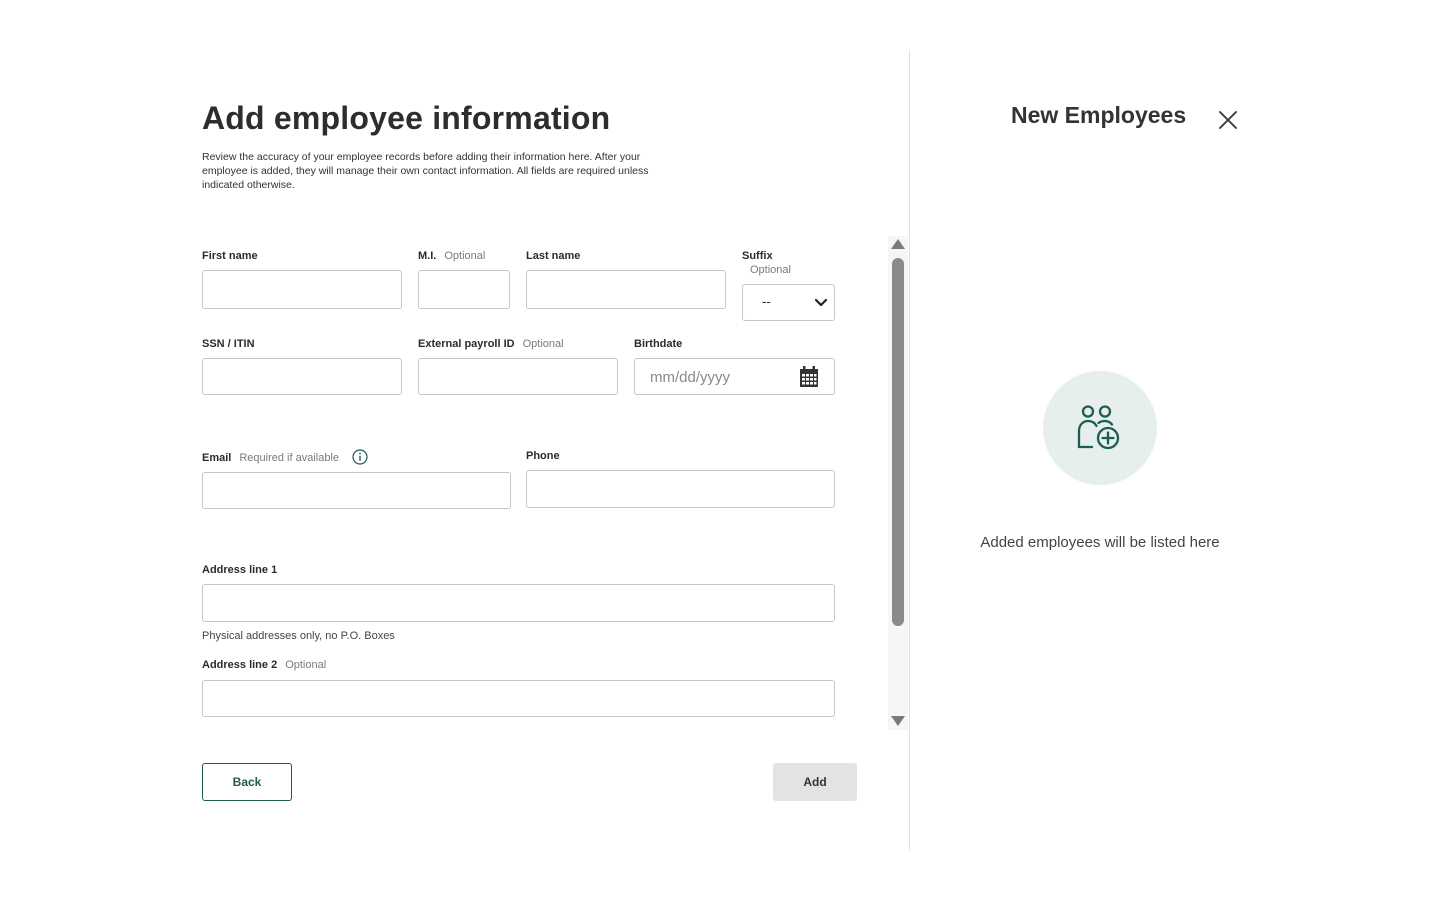  Describe the element at coordinates (909, 450) in the screenshot. I see `panel-divider` at that location.